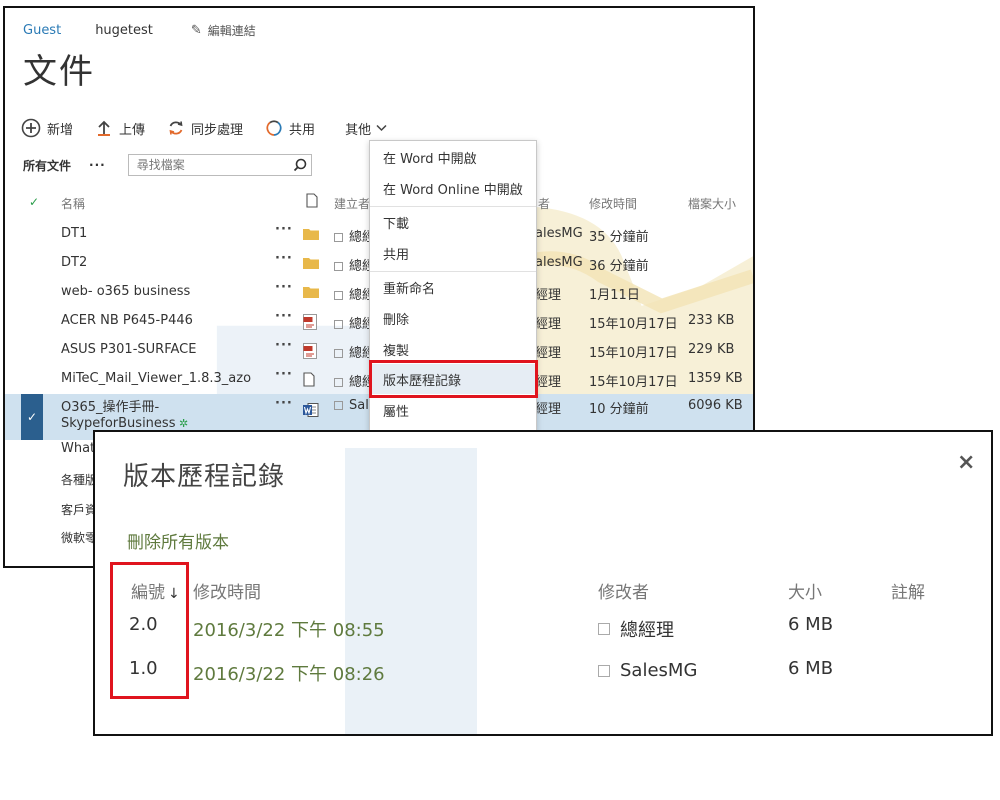  I want to click on menu-properties: 屬性, so click(453, 410).